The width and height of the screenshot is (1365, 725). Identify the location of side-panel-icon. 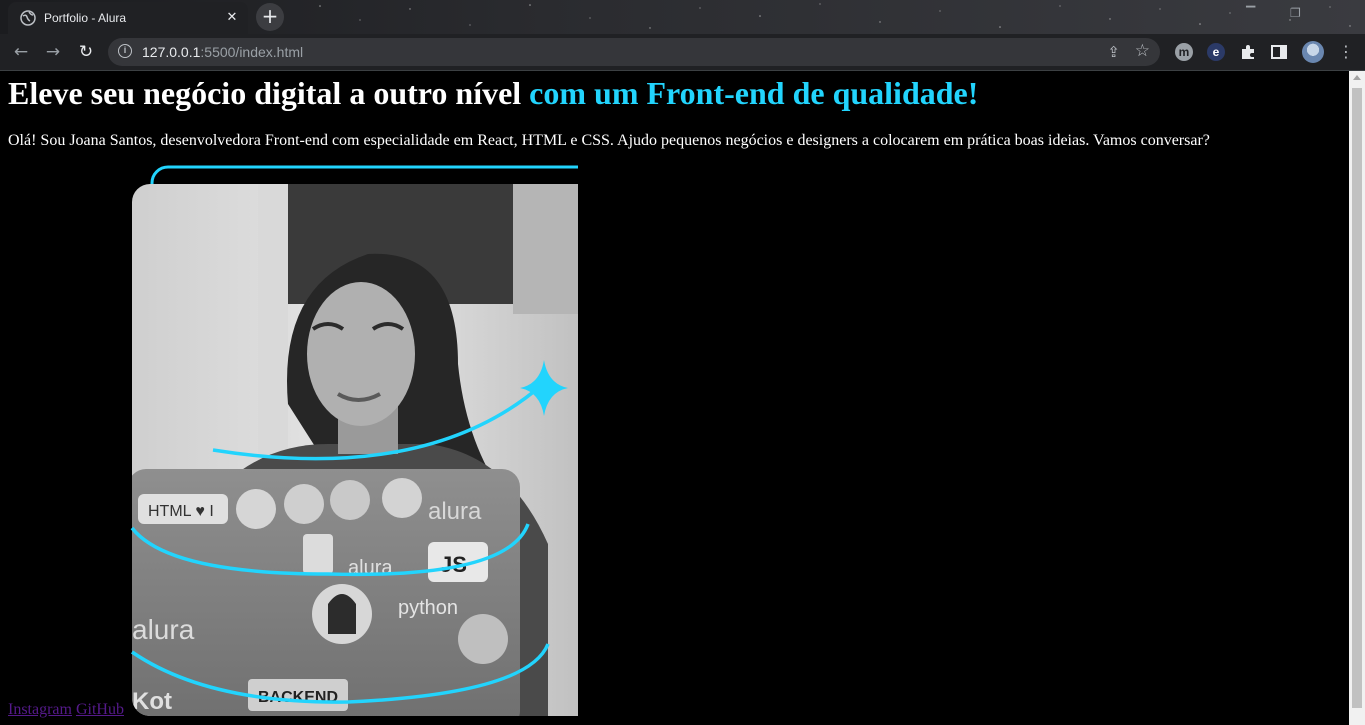
(1279, 52).